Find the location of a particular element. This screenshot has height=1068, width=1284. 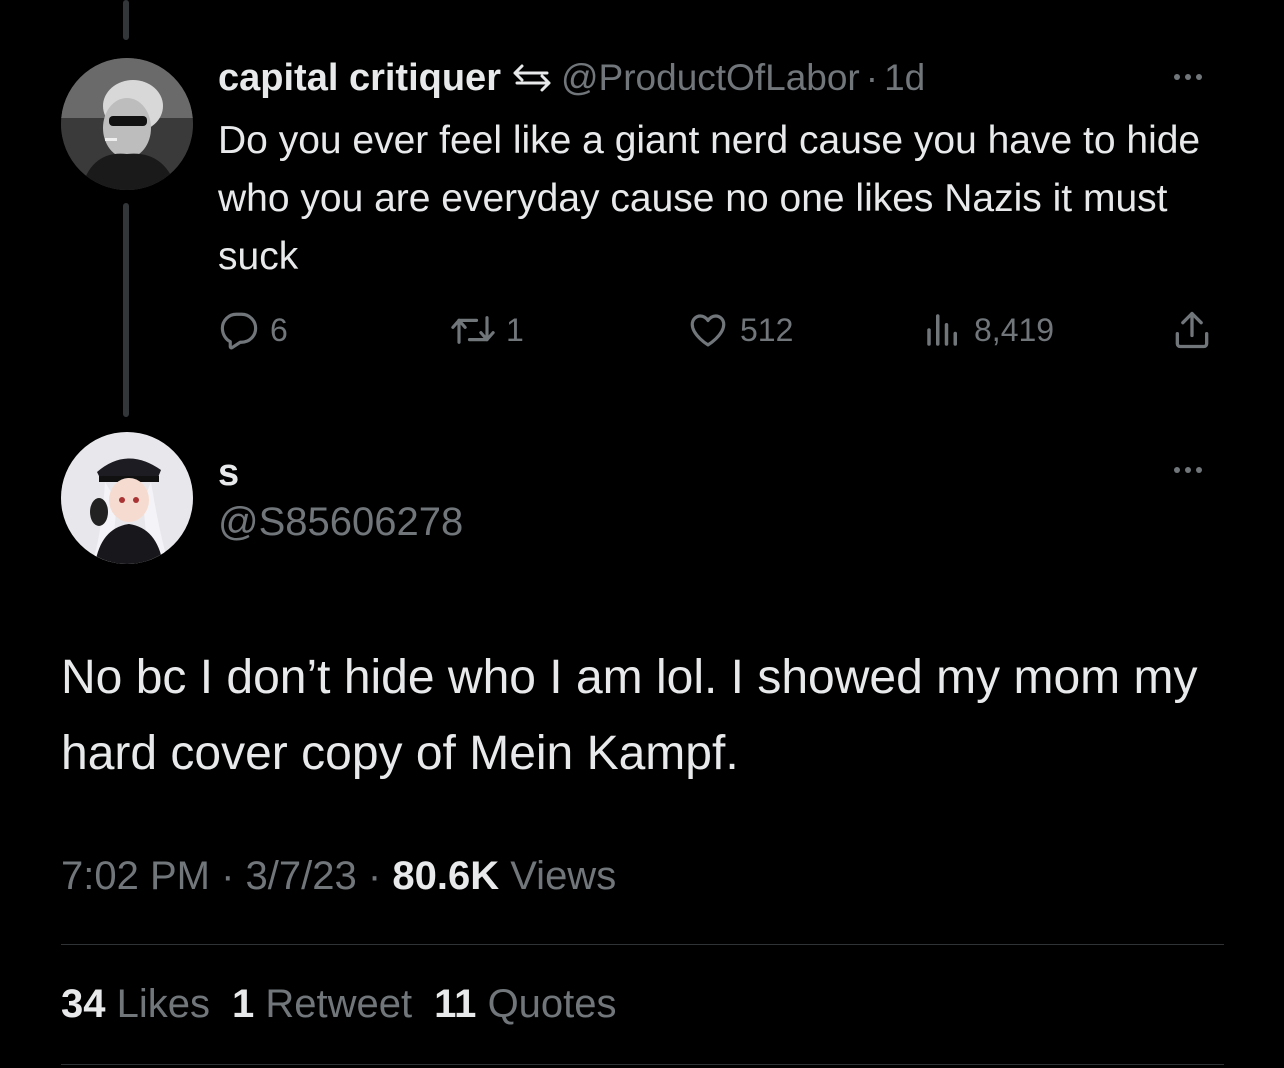

likes-label: Likes is located at coordinates (163, 1004).